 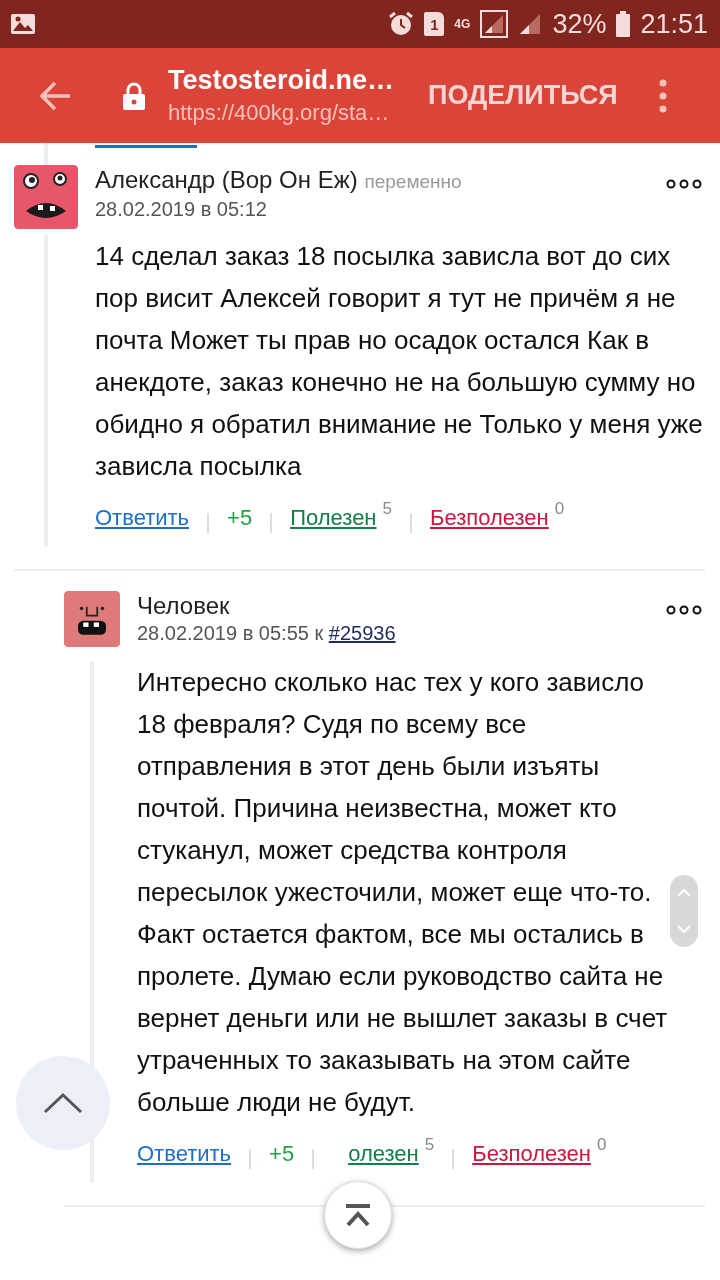 I want to click on comment-date: 28.02.2019 в 05:12, so click(x=181, y=209).